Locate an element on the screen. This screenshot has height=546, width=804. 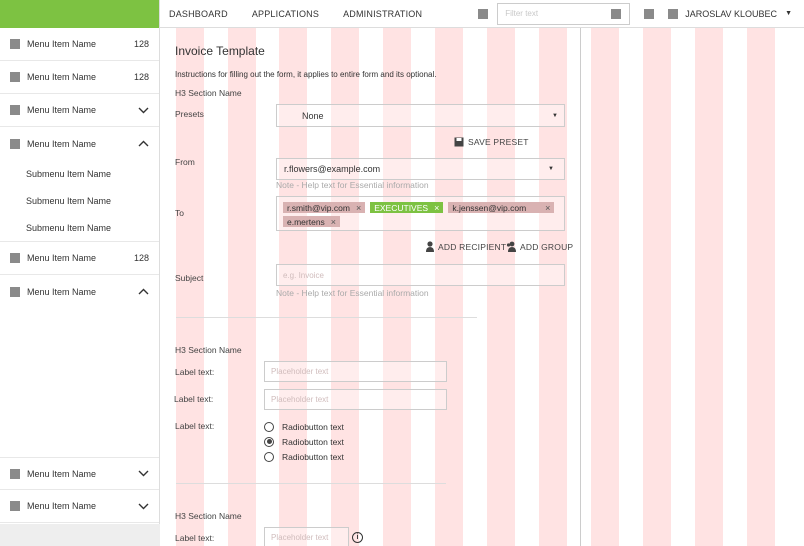
filter-input is located at coordinates (558, 13).